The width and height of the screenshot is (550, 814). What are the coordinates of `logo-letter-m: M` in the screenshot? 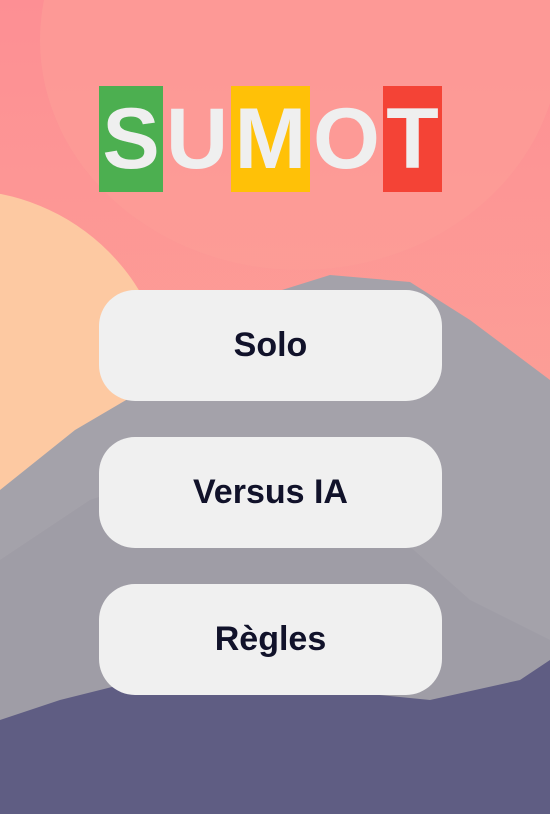 It's located at (270, 139).